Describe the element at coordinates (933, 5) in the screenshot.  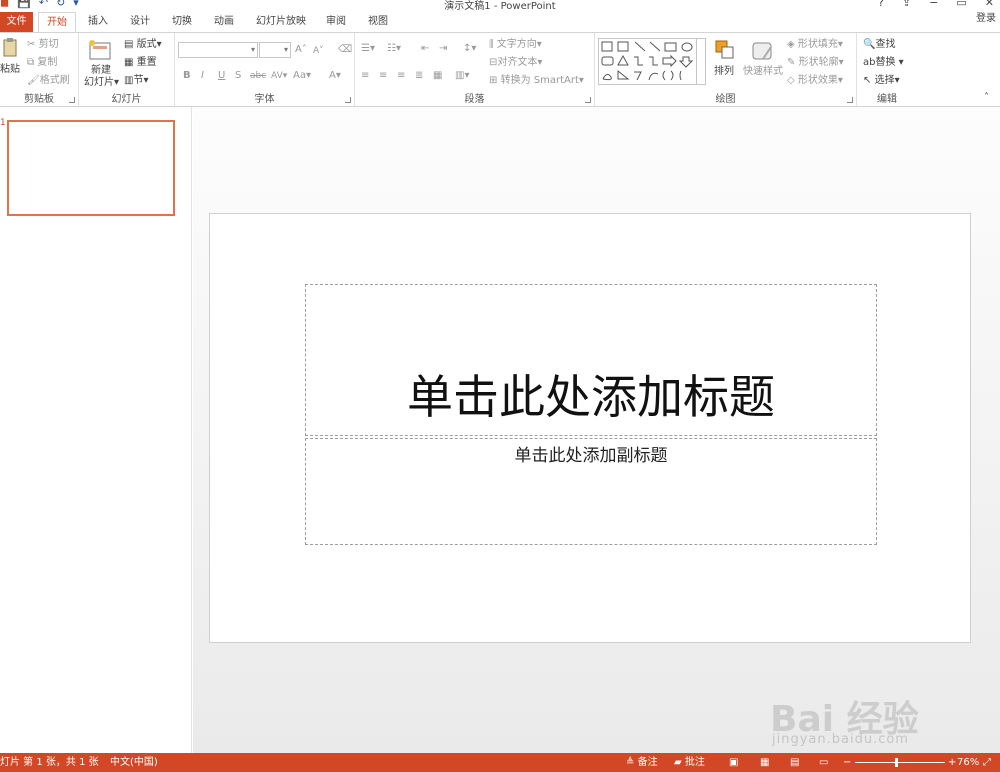
I see `minimize-button: −` at that location.